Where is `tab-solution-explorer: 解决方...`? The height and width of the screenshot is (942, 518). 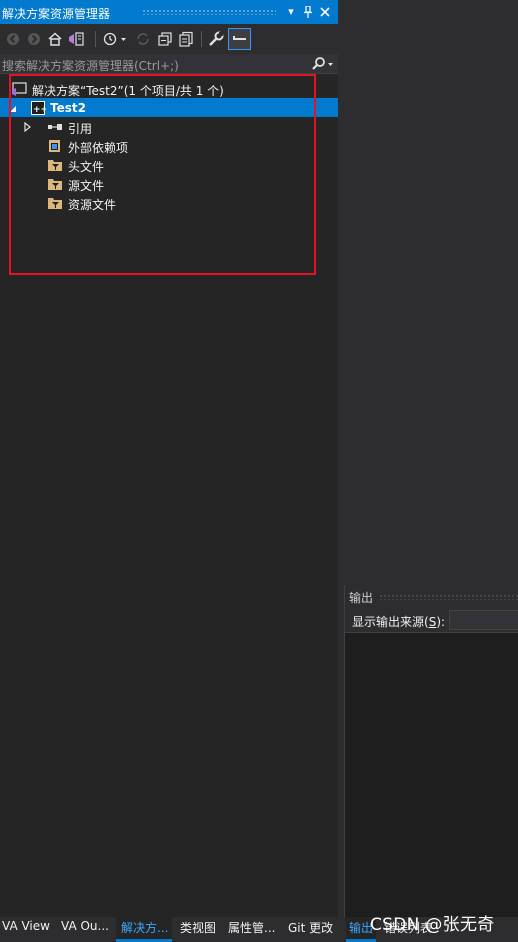 tab-solution-explorer: 解决方... is located at coordinates (144, 929).